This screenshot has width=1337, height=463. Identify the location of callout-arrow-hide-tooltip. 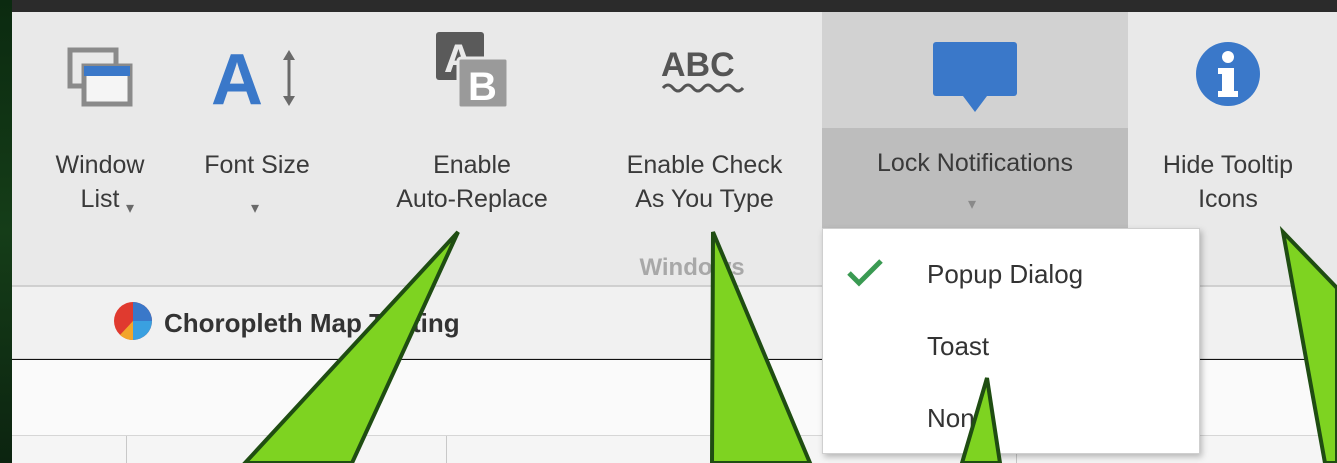
(1308, 344).